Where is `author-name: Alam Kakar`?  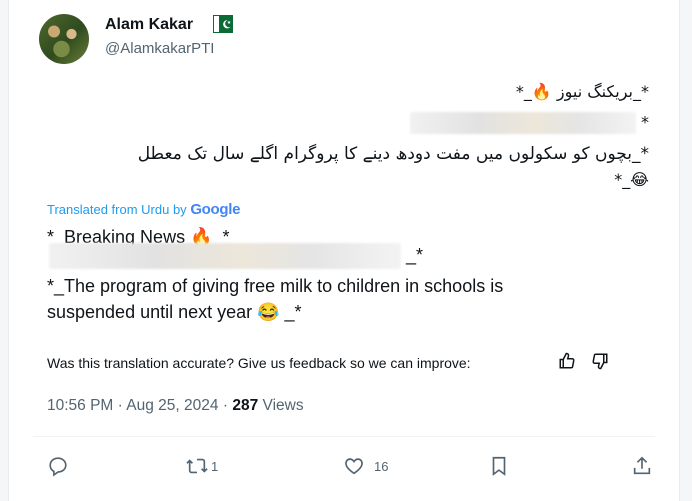 author-name: Alam Kakar is located at coordinates (149, 25).